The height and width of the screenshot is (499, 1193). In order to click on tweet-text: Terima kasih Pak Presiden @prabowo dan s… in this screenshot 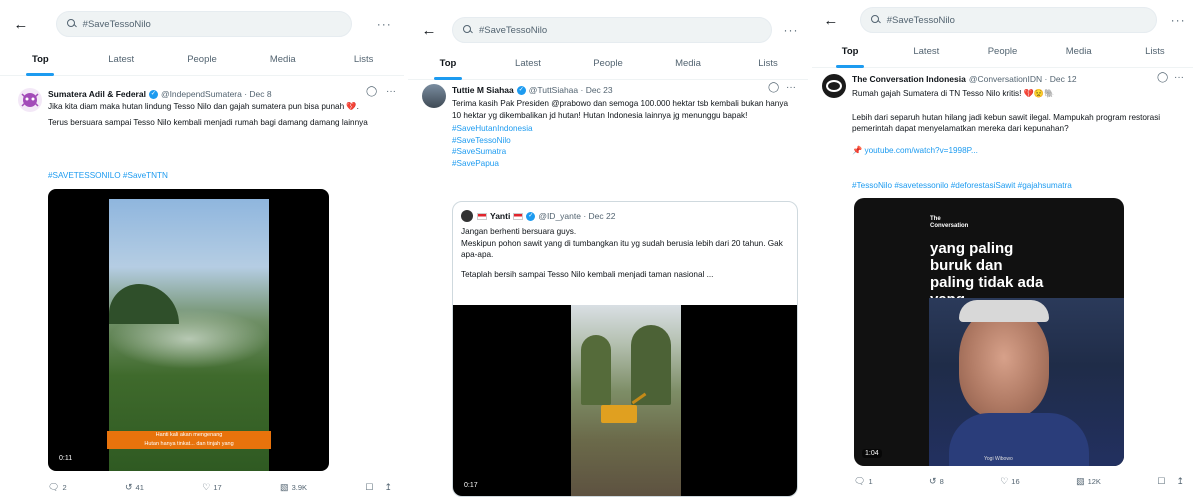, I will do `click(625, 133)`.